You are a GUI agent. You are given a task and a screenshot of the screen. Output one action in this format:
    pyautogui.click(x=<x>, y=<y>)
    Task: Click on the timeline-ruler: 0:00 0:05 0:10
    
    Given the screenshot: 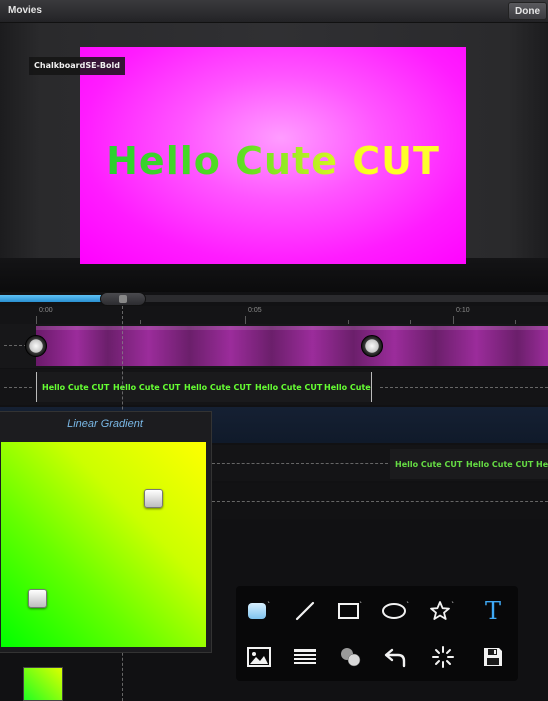 What is the action you would take?
    pyautogui.click(x=274, y=315)
    